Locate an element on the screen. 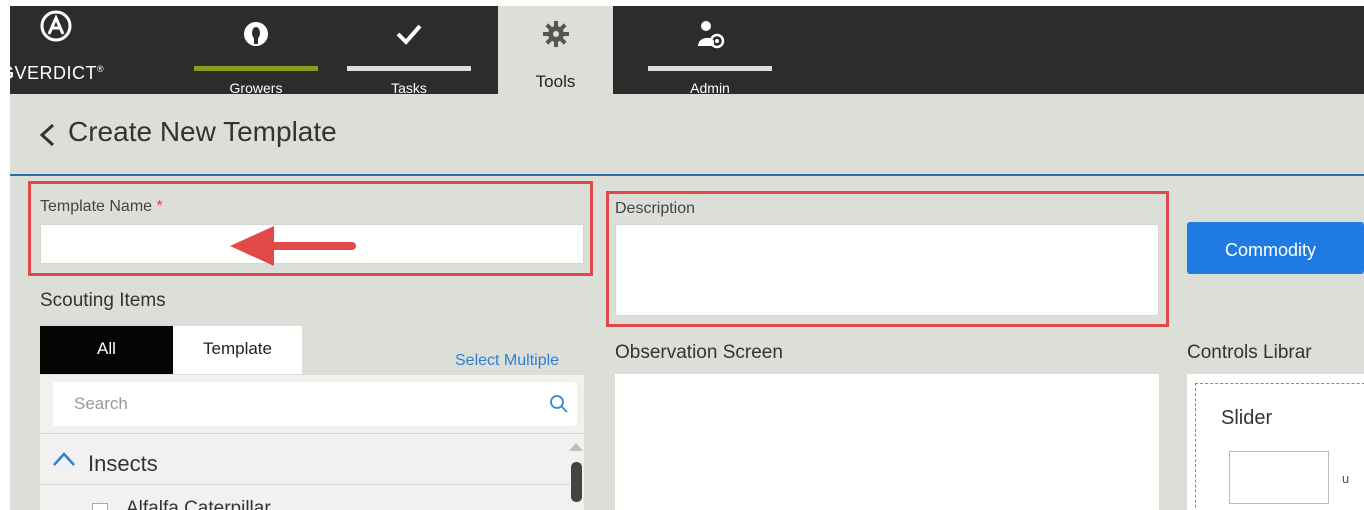 This screenshot has width=1364, height=510. commodity-button: Commodity is located at coordinates (1275, 248).